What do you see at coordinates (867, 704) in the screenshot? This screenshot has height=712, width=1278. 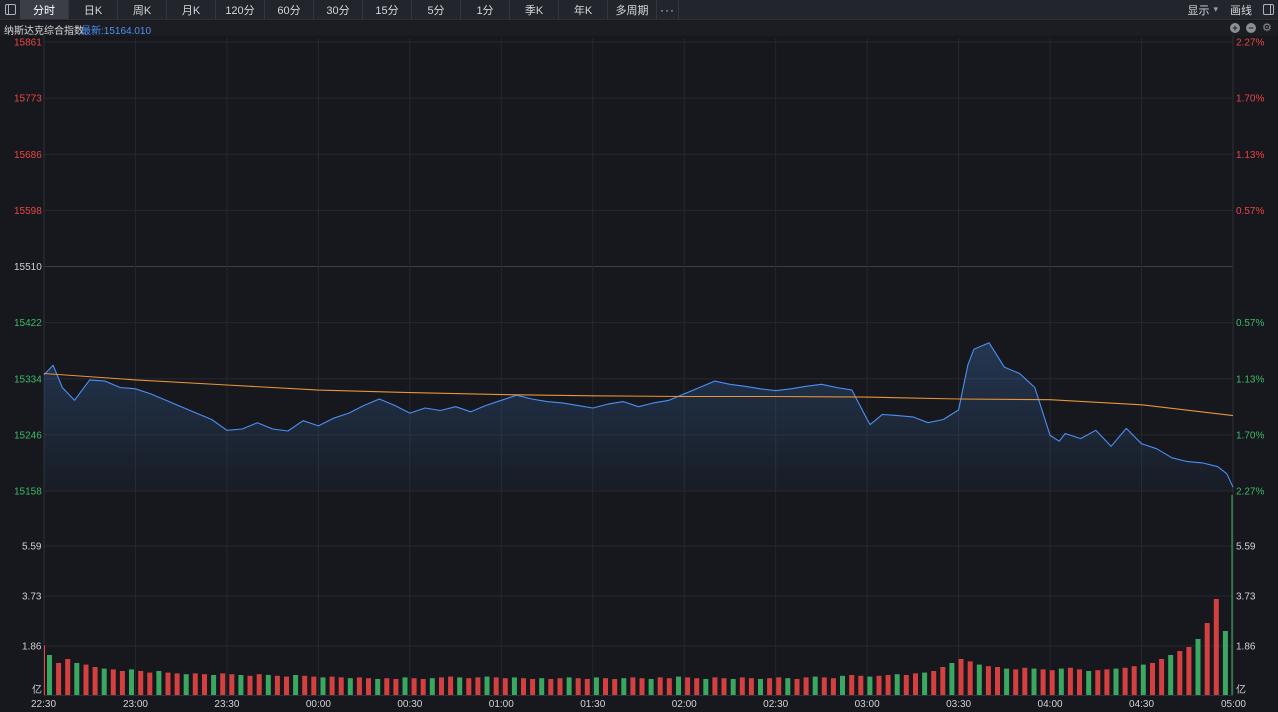 I see `x-tick-label: 03:00` at bounding box center [867, 704].